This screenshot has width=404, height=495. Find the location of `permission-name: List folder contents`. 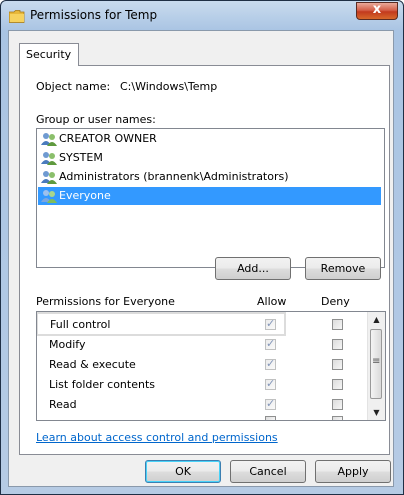

permission-name: List folder contents is located at coordinates (102, 384).